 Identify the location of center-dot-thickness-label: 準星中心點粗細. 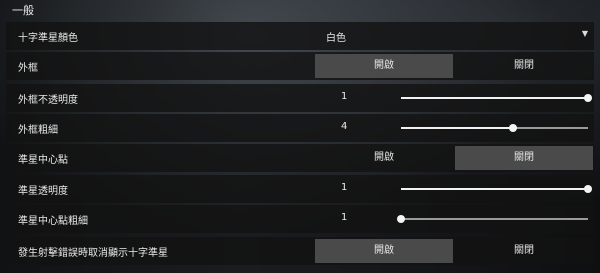
(53, 221).